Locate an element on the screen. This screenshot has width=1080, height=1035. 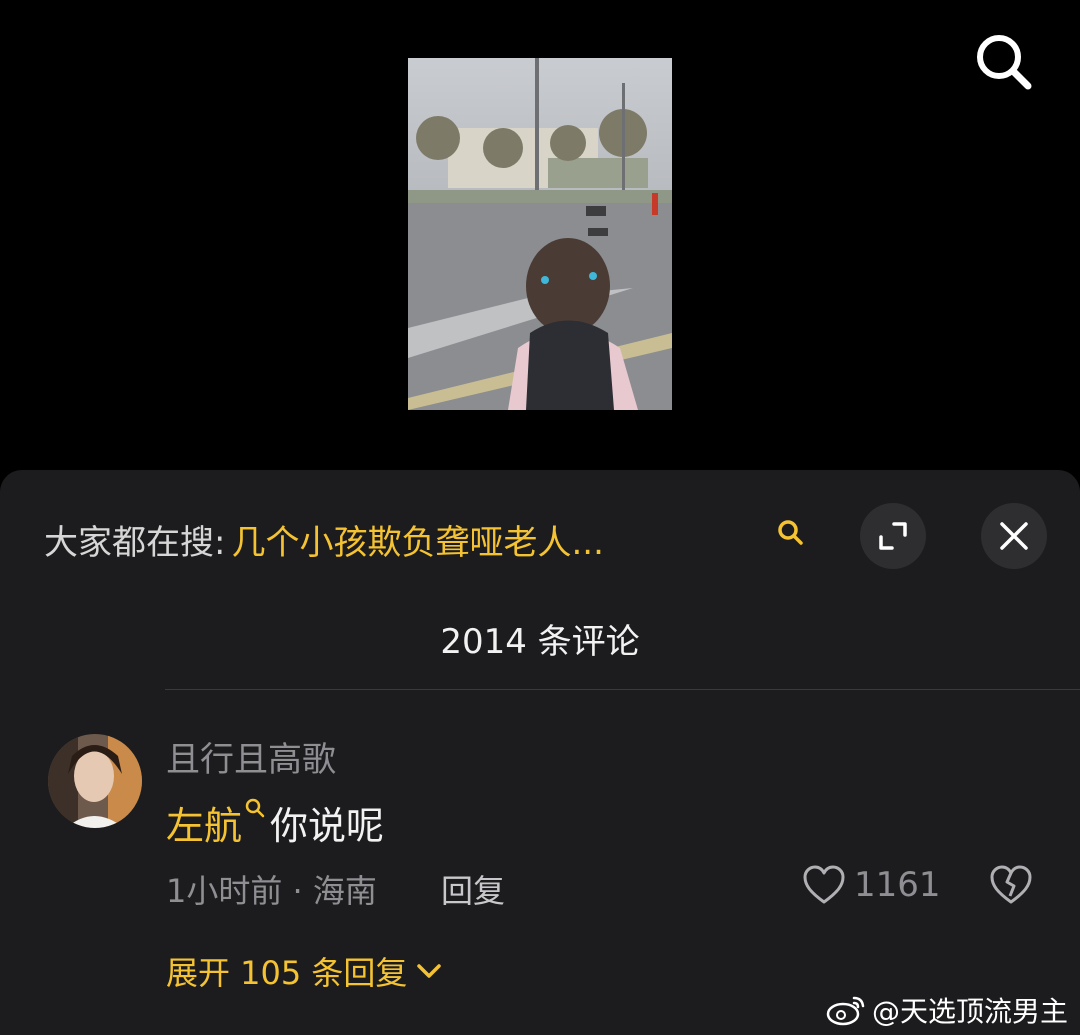
watermark: @天选顶流男主 is located at coordinates (947, 1010).